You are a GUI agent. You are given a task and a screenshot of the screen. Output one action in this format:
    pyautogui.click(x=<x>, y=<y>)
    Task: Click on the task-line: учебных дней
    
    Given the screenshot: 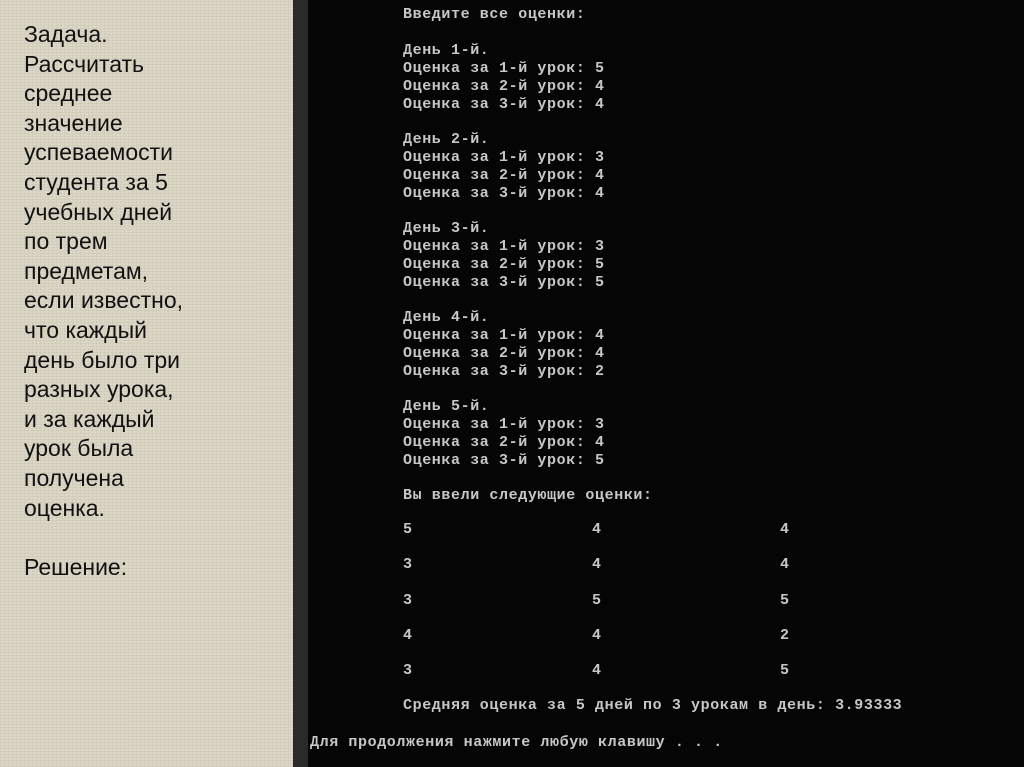 What is the action you would take?
    pyautogui.click(x=98, y=211)
    